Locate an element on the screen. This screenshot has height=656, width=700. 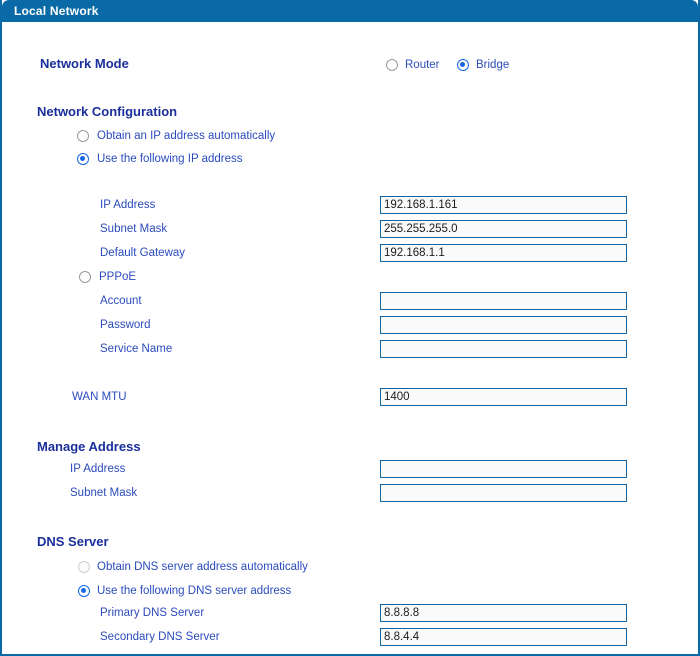
label-pppoe-password: Password is located at coordinates (125, 325).